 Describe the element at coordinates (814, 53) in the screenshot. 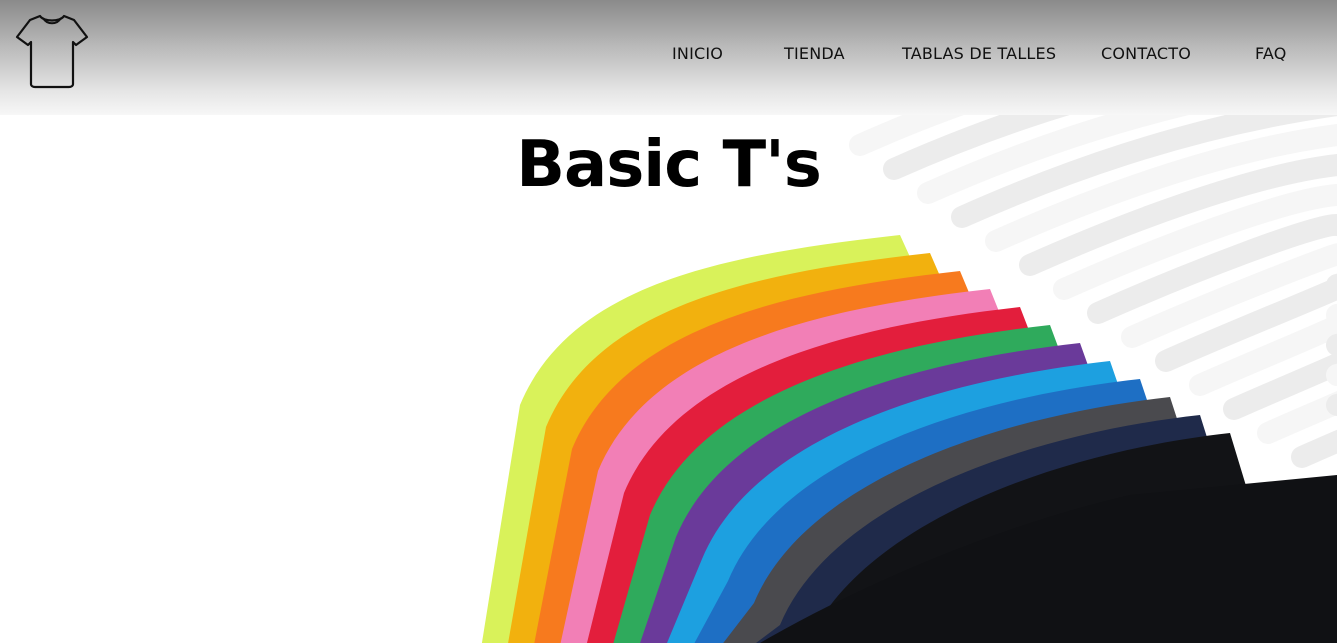

I see `nav-item-tienda: TIENDA` at that location.